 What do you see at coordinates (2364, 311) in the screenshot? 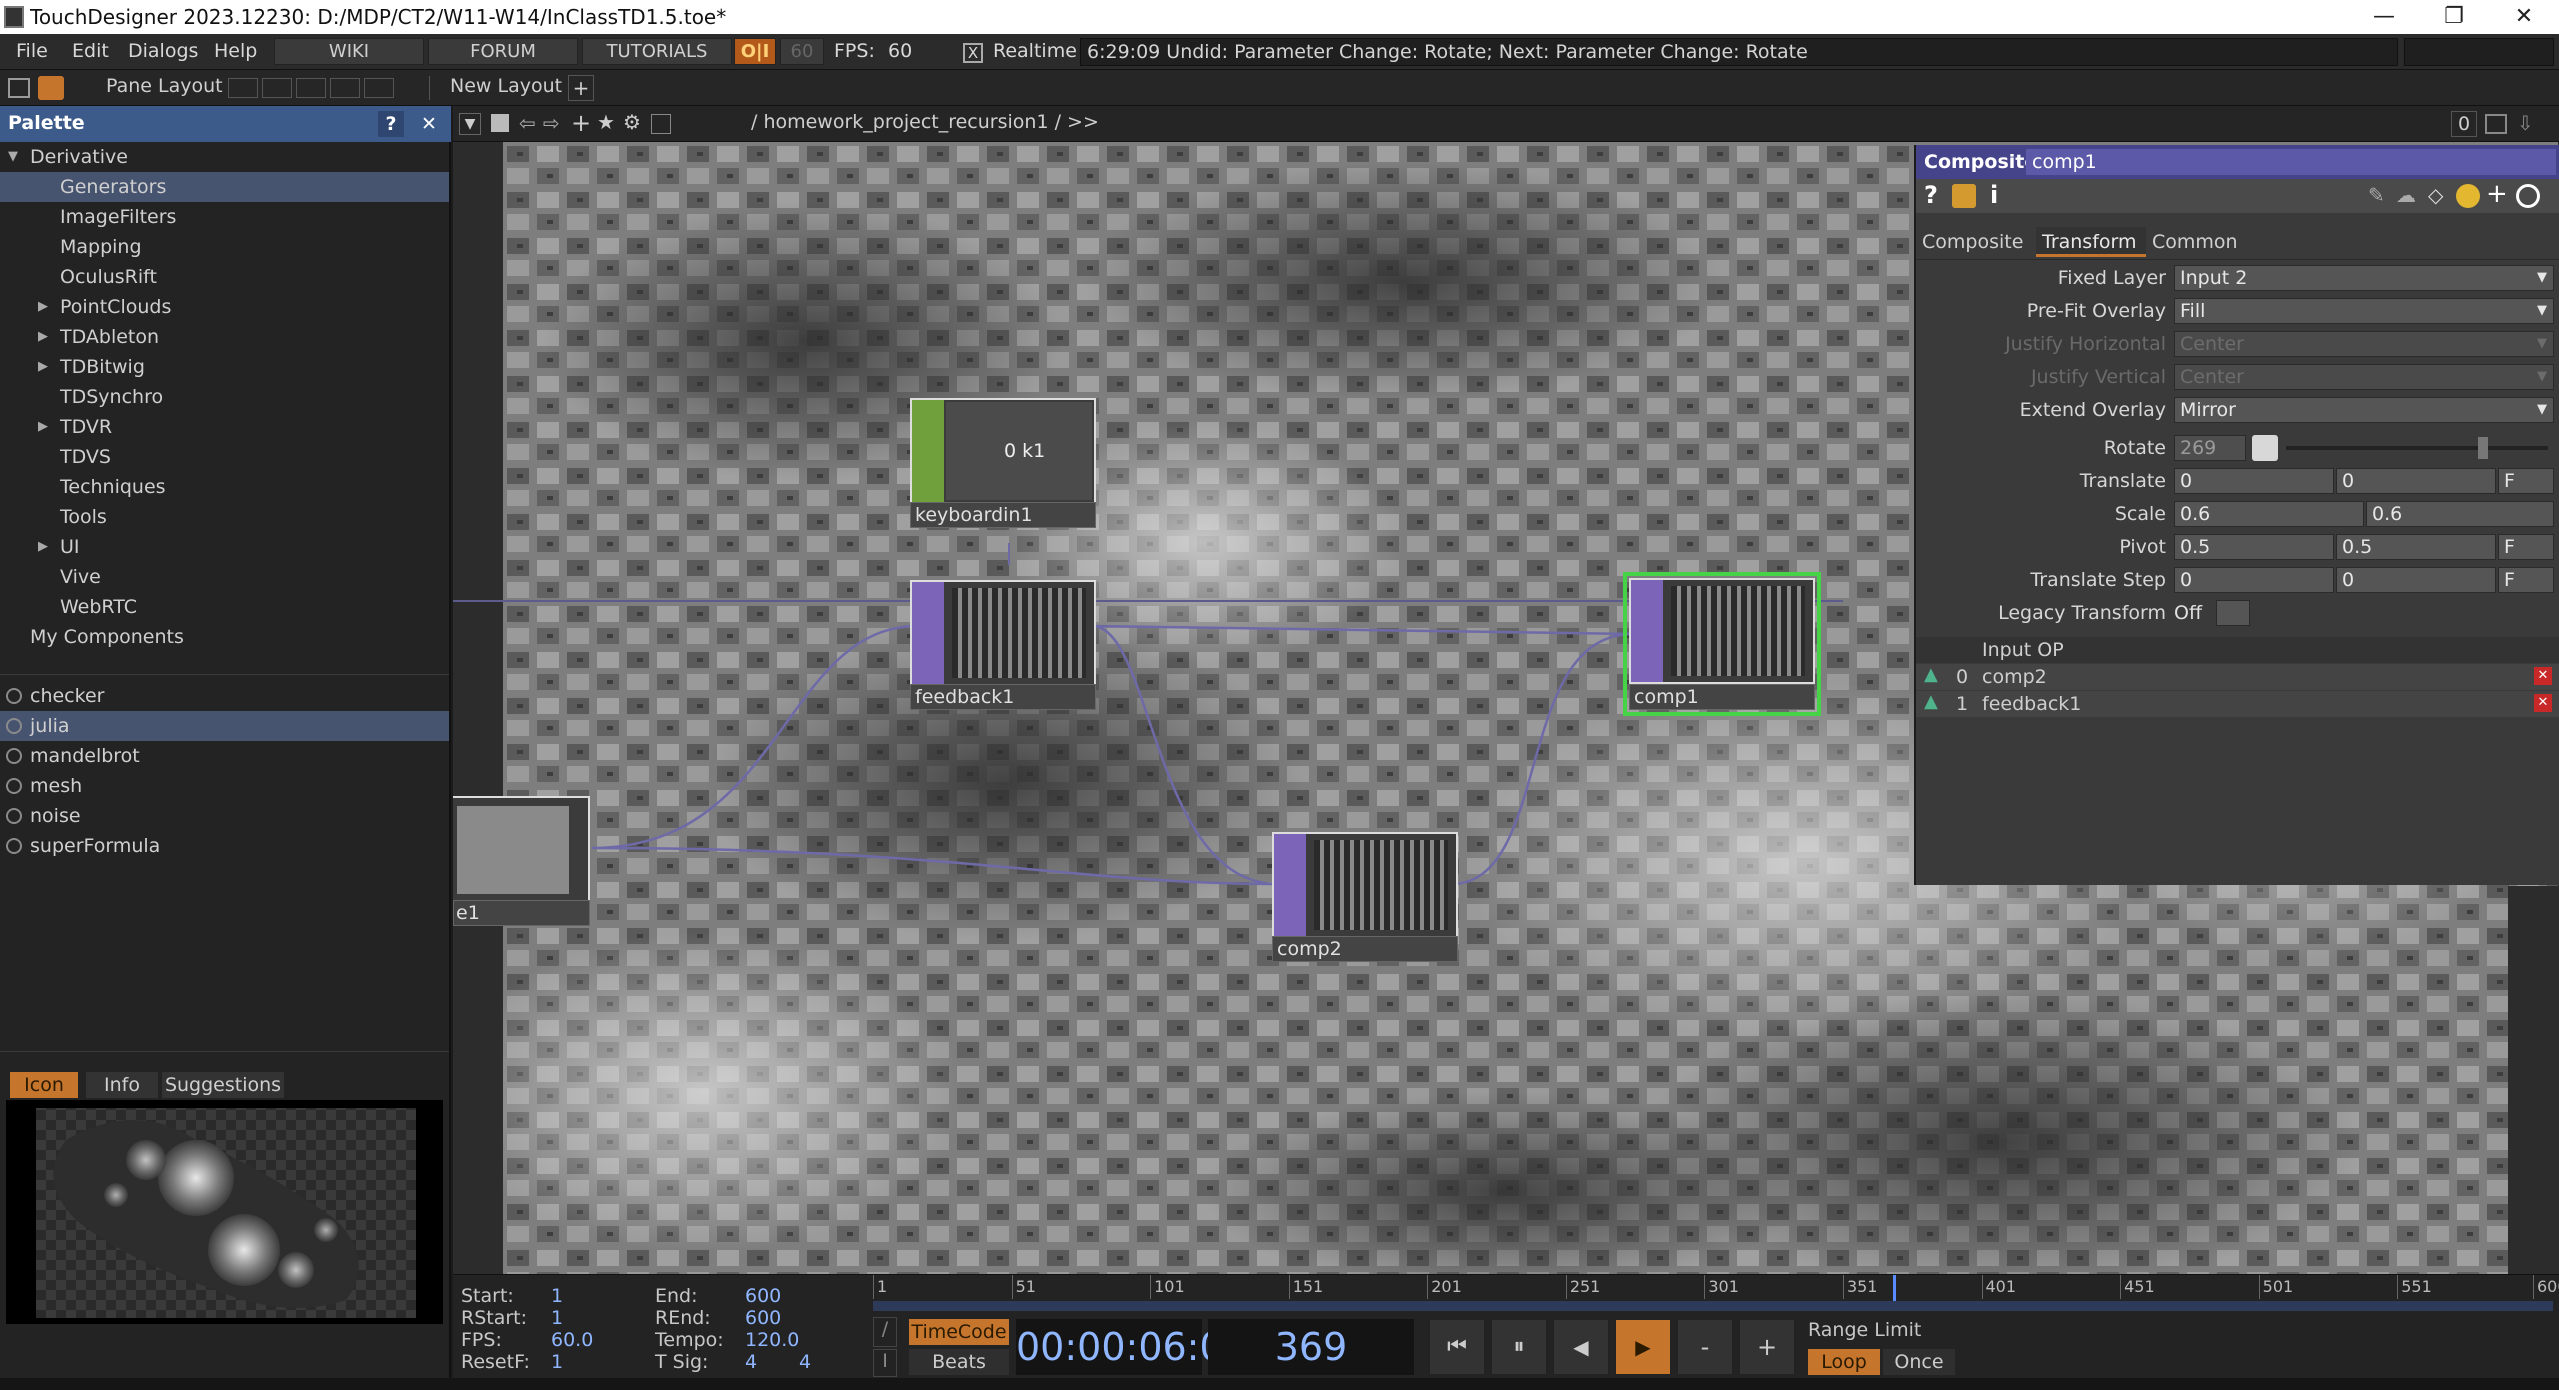
I see `param-dropdown: Fill ▼` at bounding box center [2364, 311].